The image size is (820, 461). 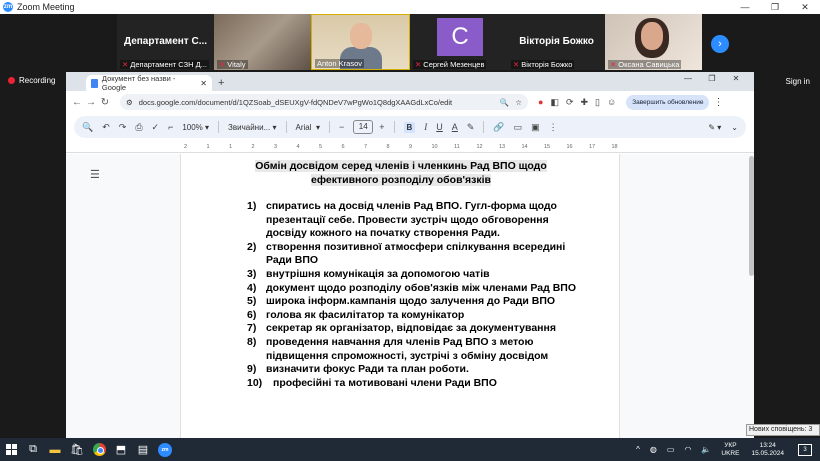 What do you see at coordinates (712, 78) in the screenshot?
I see `chrome-maximize-button: ❐` at bounding box center [712, 78].